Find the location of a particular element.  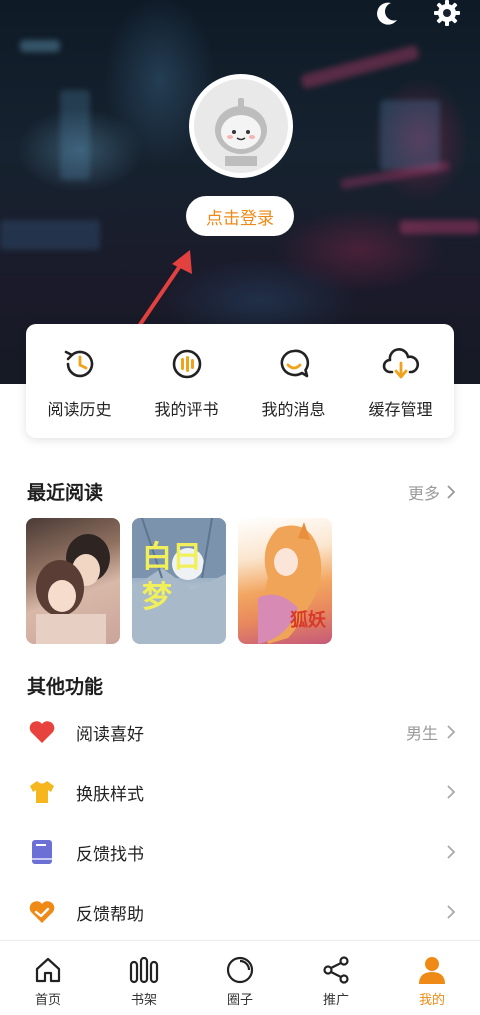

bottom-tab-bar: 首页 书架 圈子 推广 我的 is located at coordinates (240, 977).